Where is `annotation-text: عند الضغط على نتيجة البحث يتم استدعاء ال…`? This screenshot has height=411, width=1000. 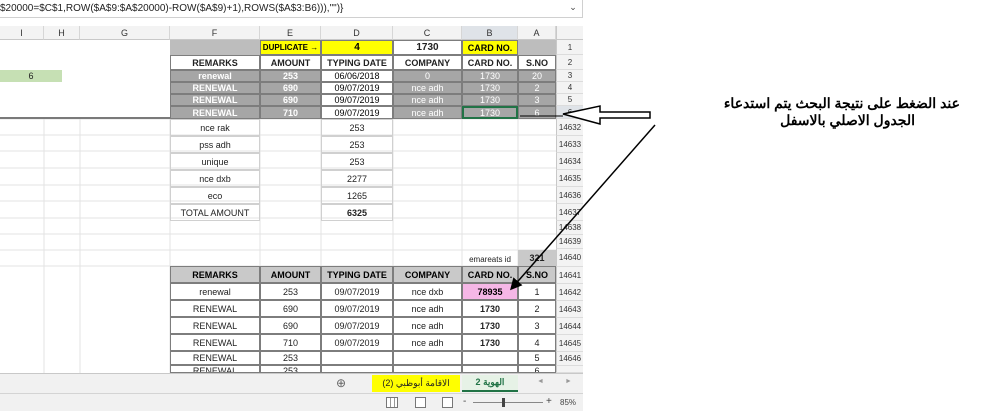 annotation-text: عند الضغط على نتيجة البحث يتم استدعاء ال… is located at coordinates (815, 112).